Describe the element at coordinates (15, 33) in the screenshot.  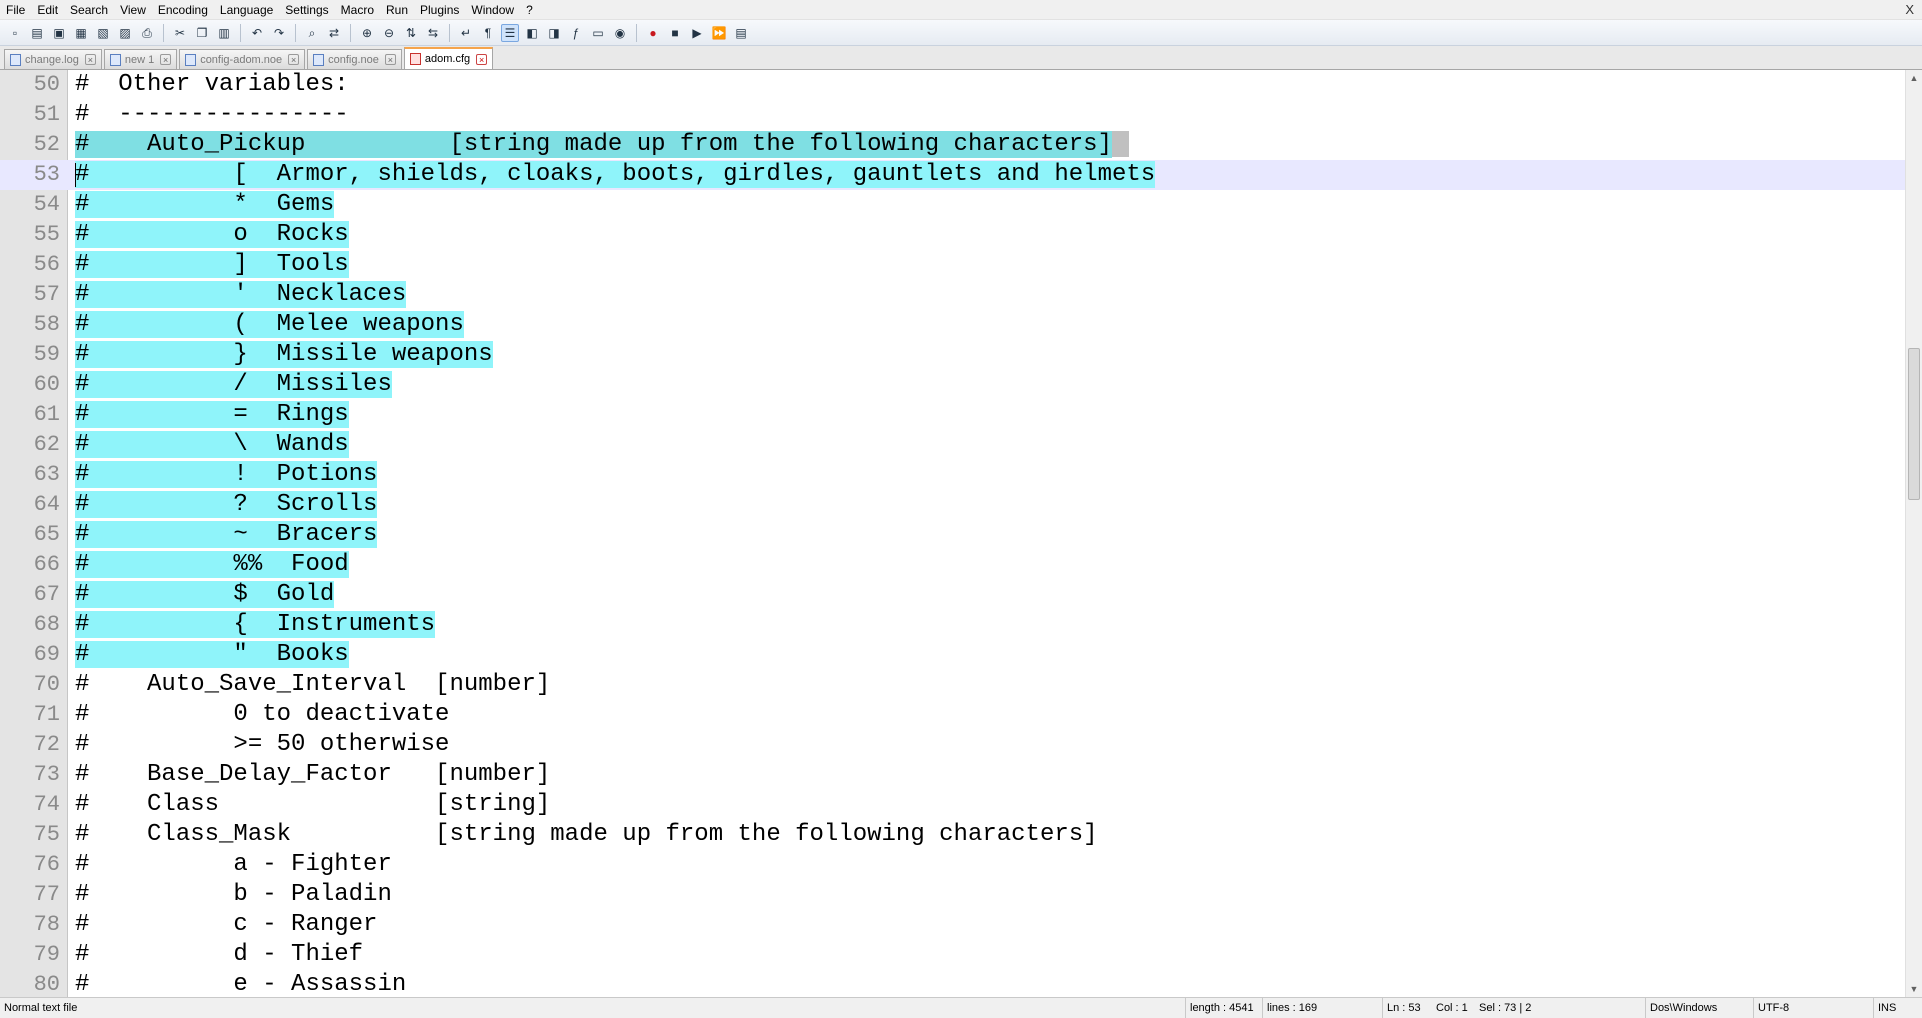
I see `new-file-icon: ▫` at that location.